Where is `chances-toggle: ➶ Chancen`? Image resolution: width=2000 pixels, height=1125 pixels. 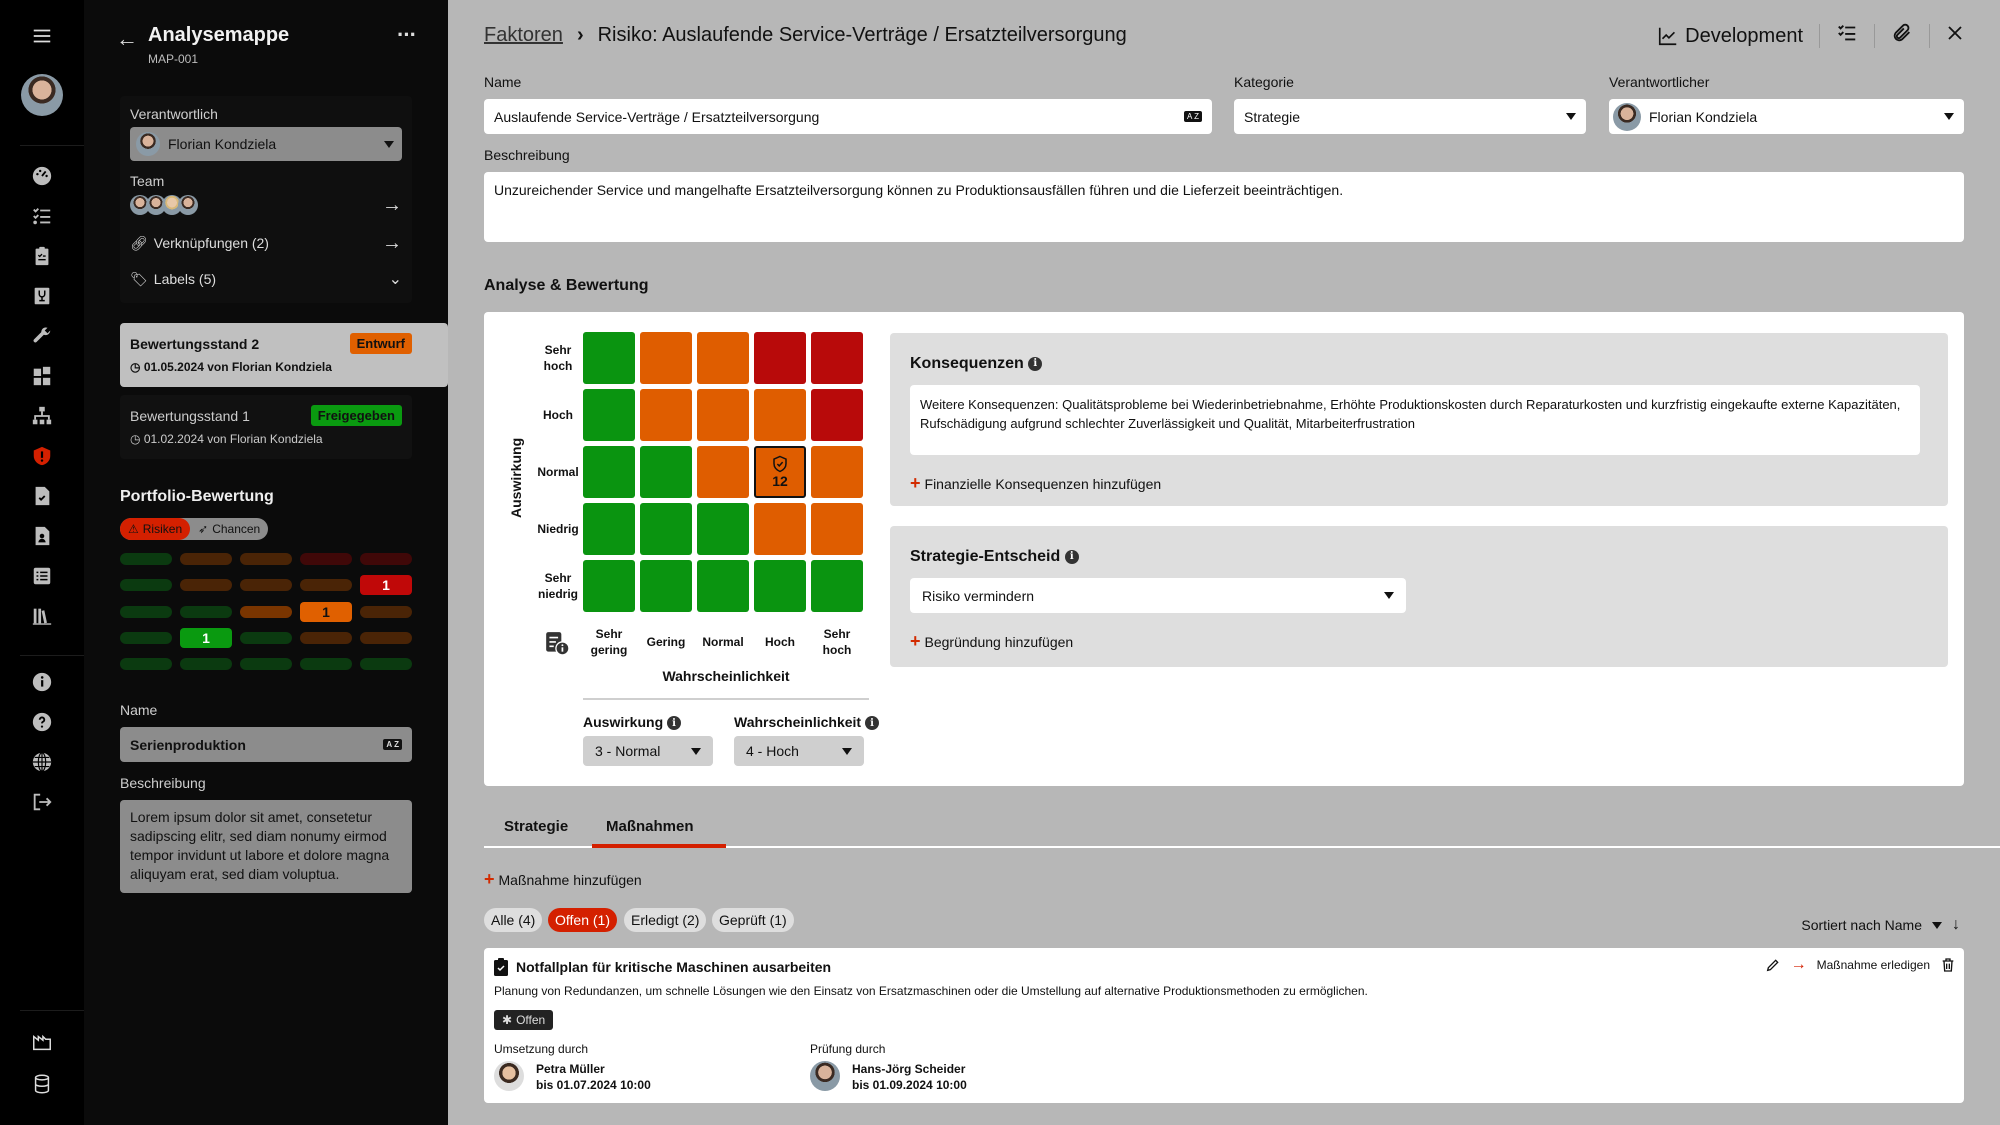
chances-toggle: ➶ Chancen is located at coordinates (229, 529).